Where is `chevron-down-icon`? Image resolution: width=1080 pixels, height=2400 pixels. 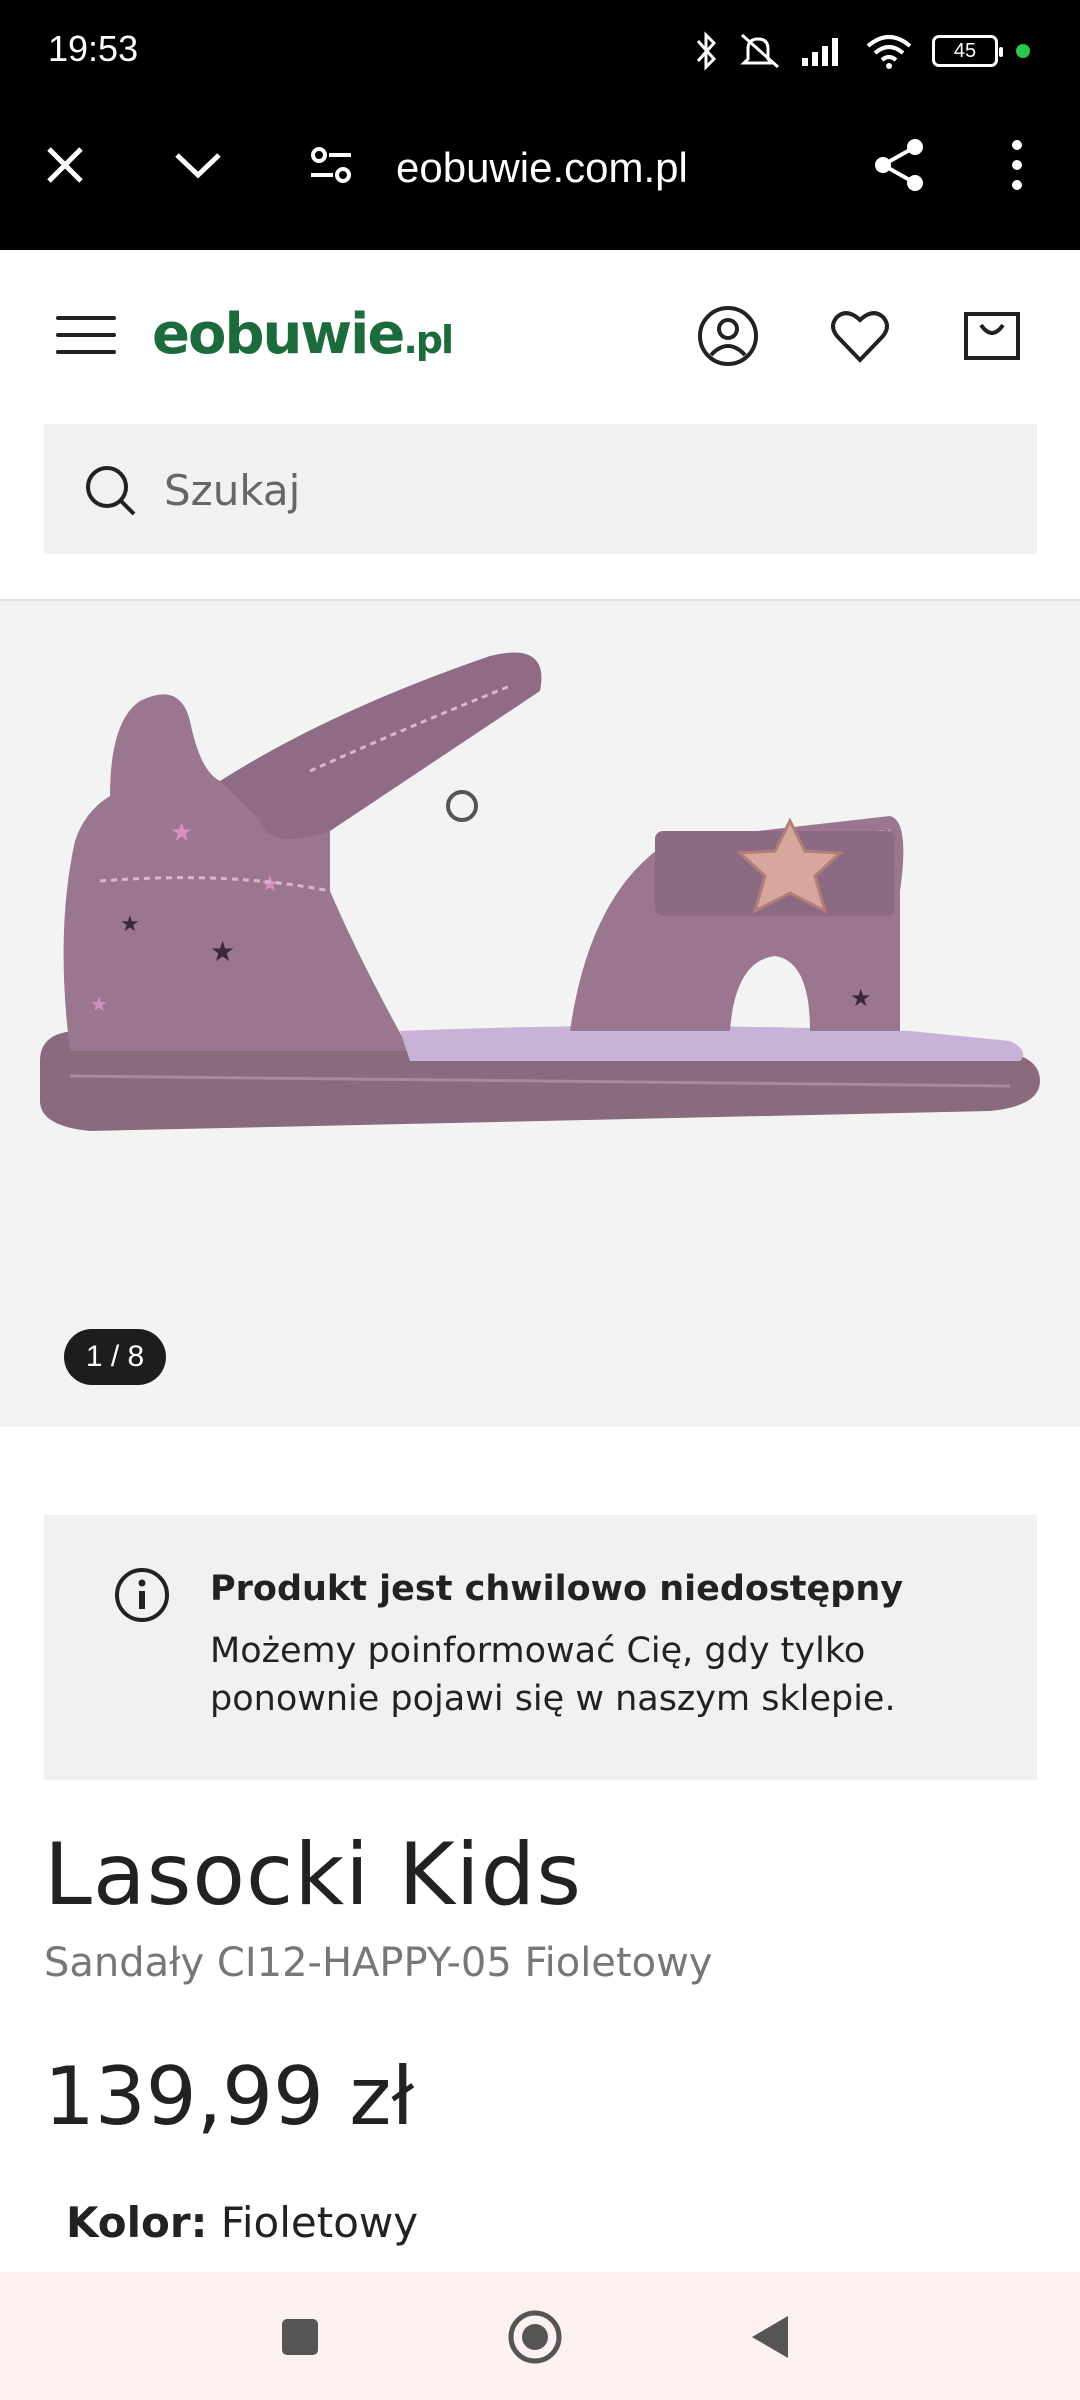
chevron-down-icon is located at coordinates (198, 166).